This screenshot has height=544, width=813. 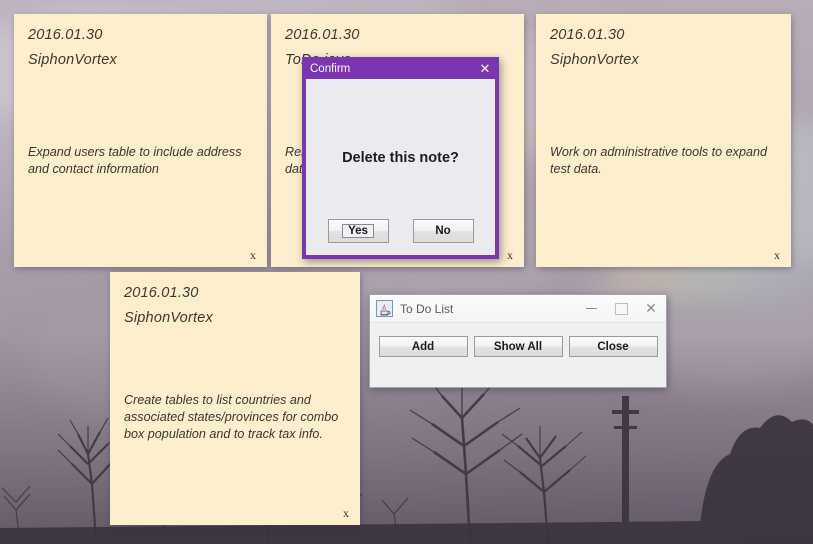 I want to click on dialog-title: Confirm, so click(x=330, y=68).